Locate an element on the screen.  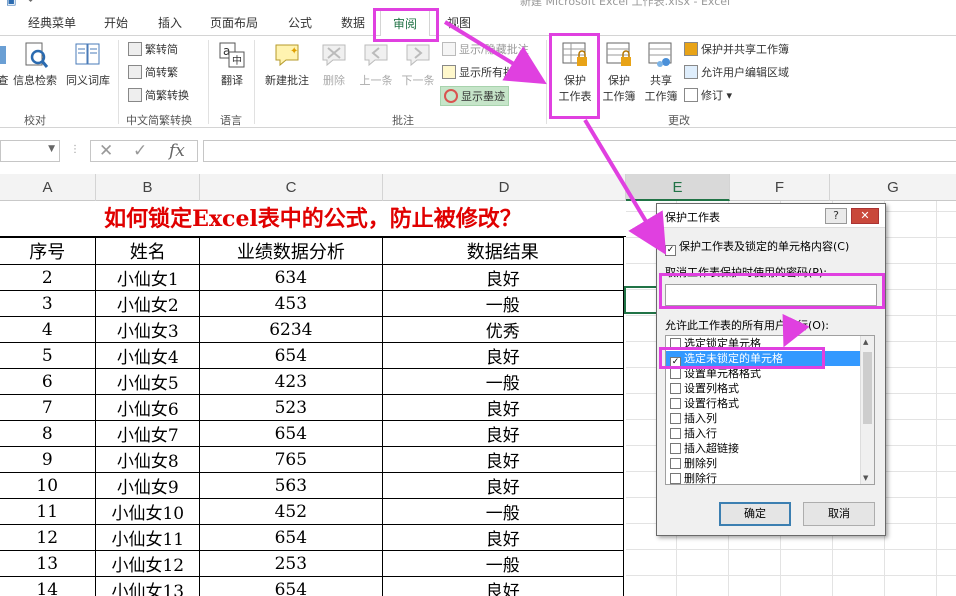
table-cell: 7 is located at coordinates (48, 407).